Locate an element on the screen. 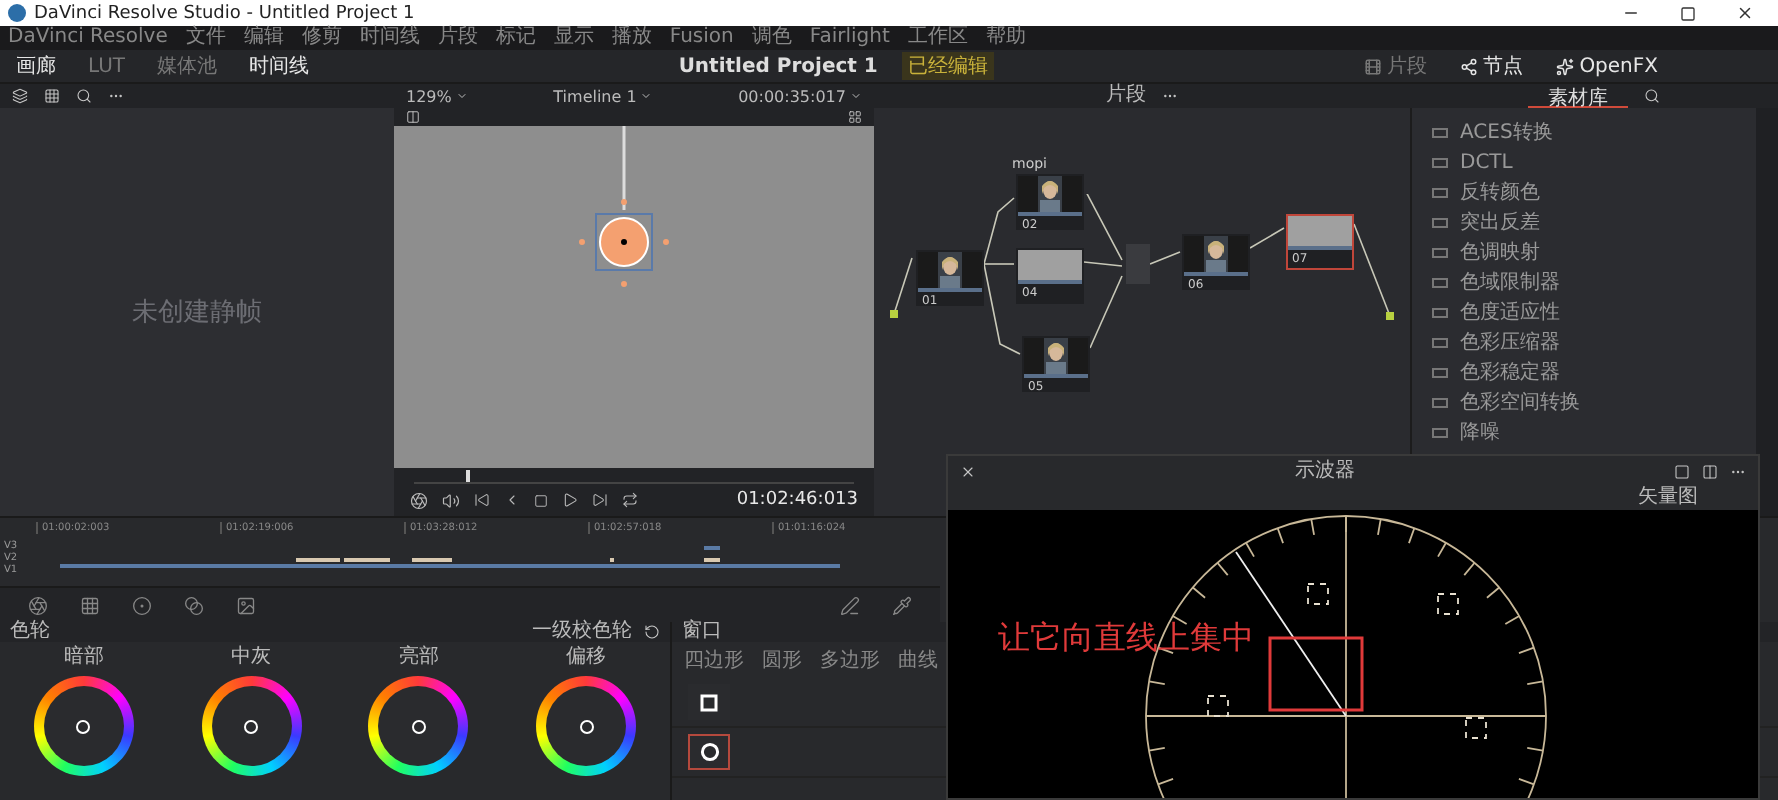  effect-list-item: 色度适应性 is located at coordinates (1584, 313).